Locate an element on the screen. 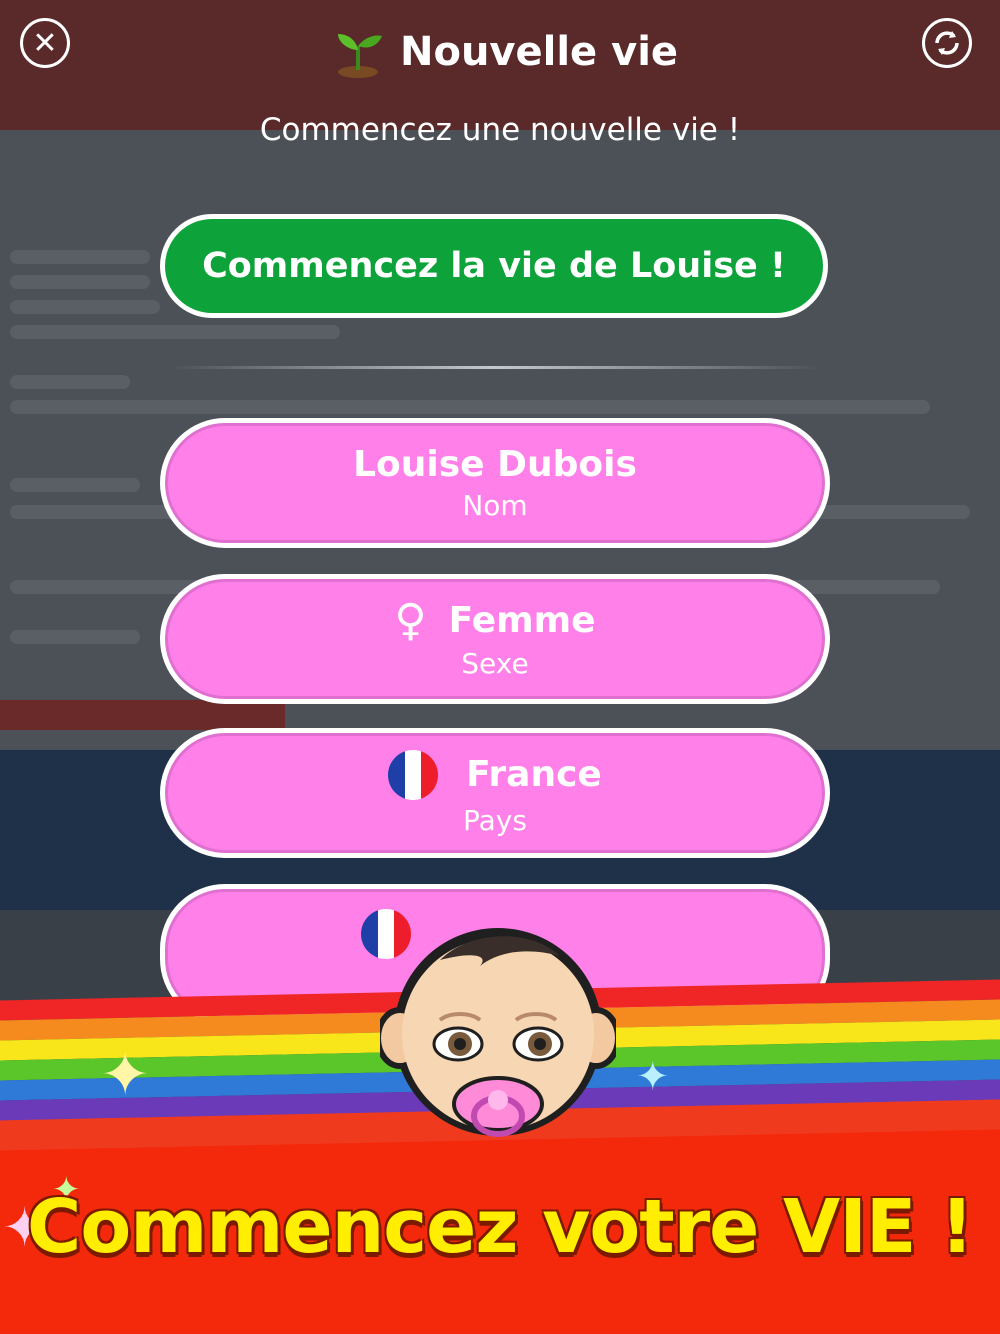  name-label: Nom is located at coordinates (495, 505).